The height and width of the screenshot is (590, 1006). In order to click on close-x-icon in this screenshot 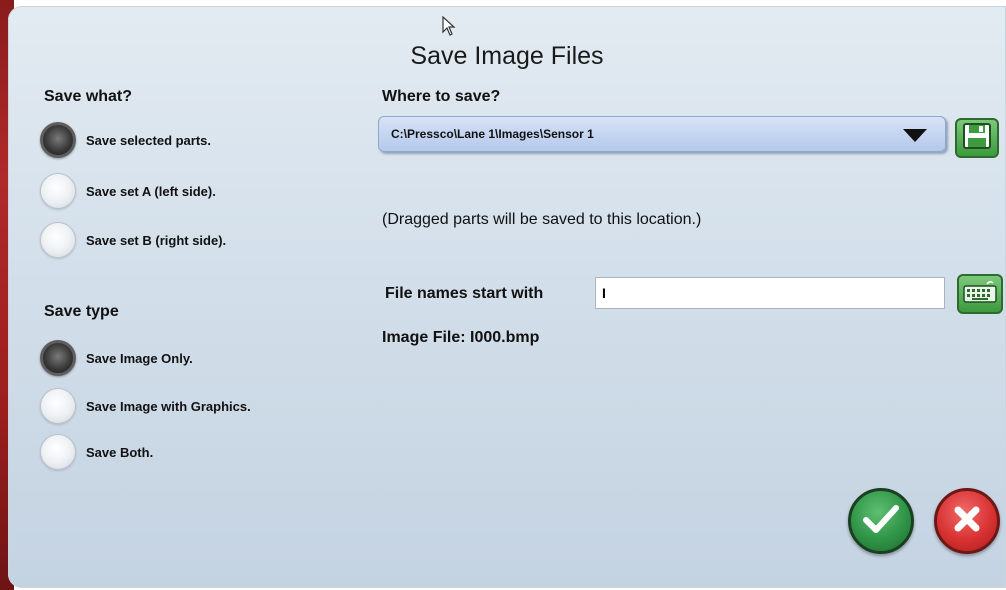, I will do `click(967, 521)`.